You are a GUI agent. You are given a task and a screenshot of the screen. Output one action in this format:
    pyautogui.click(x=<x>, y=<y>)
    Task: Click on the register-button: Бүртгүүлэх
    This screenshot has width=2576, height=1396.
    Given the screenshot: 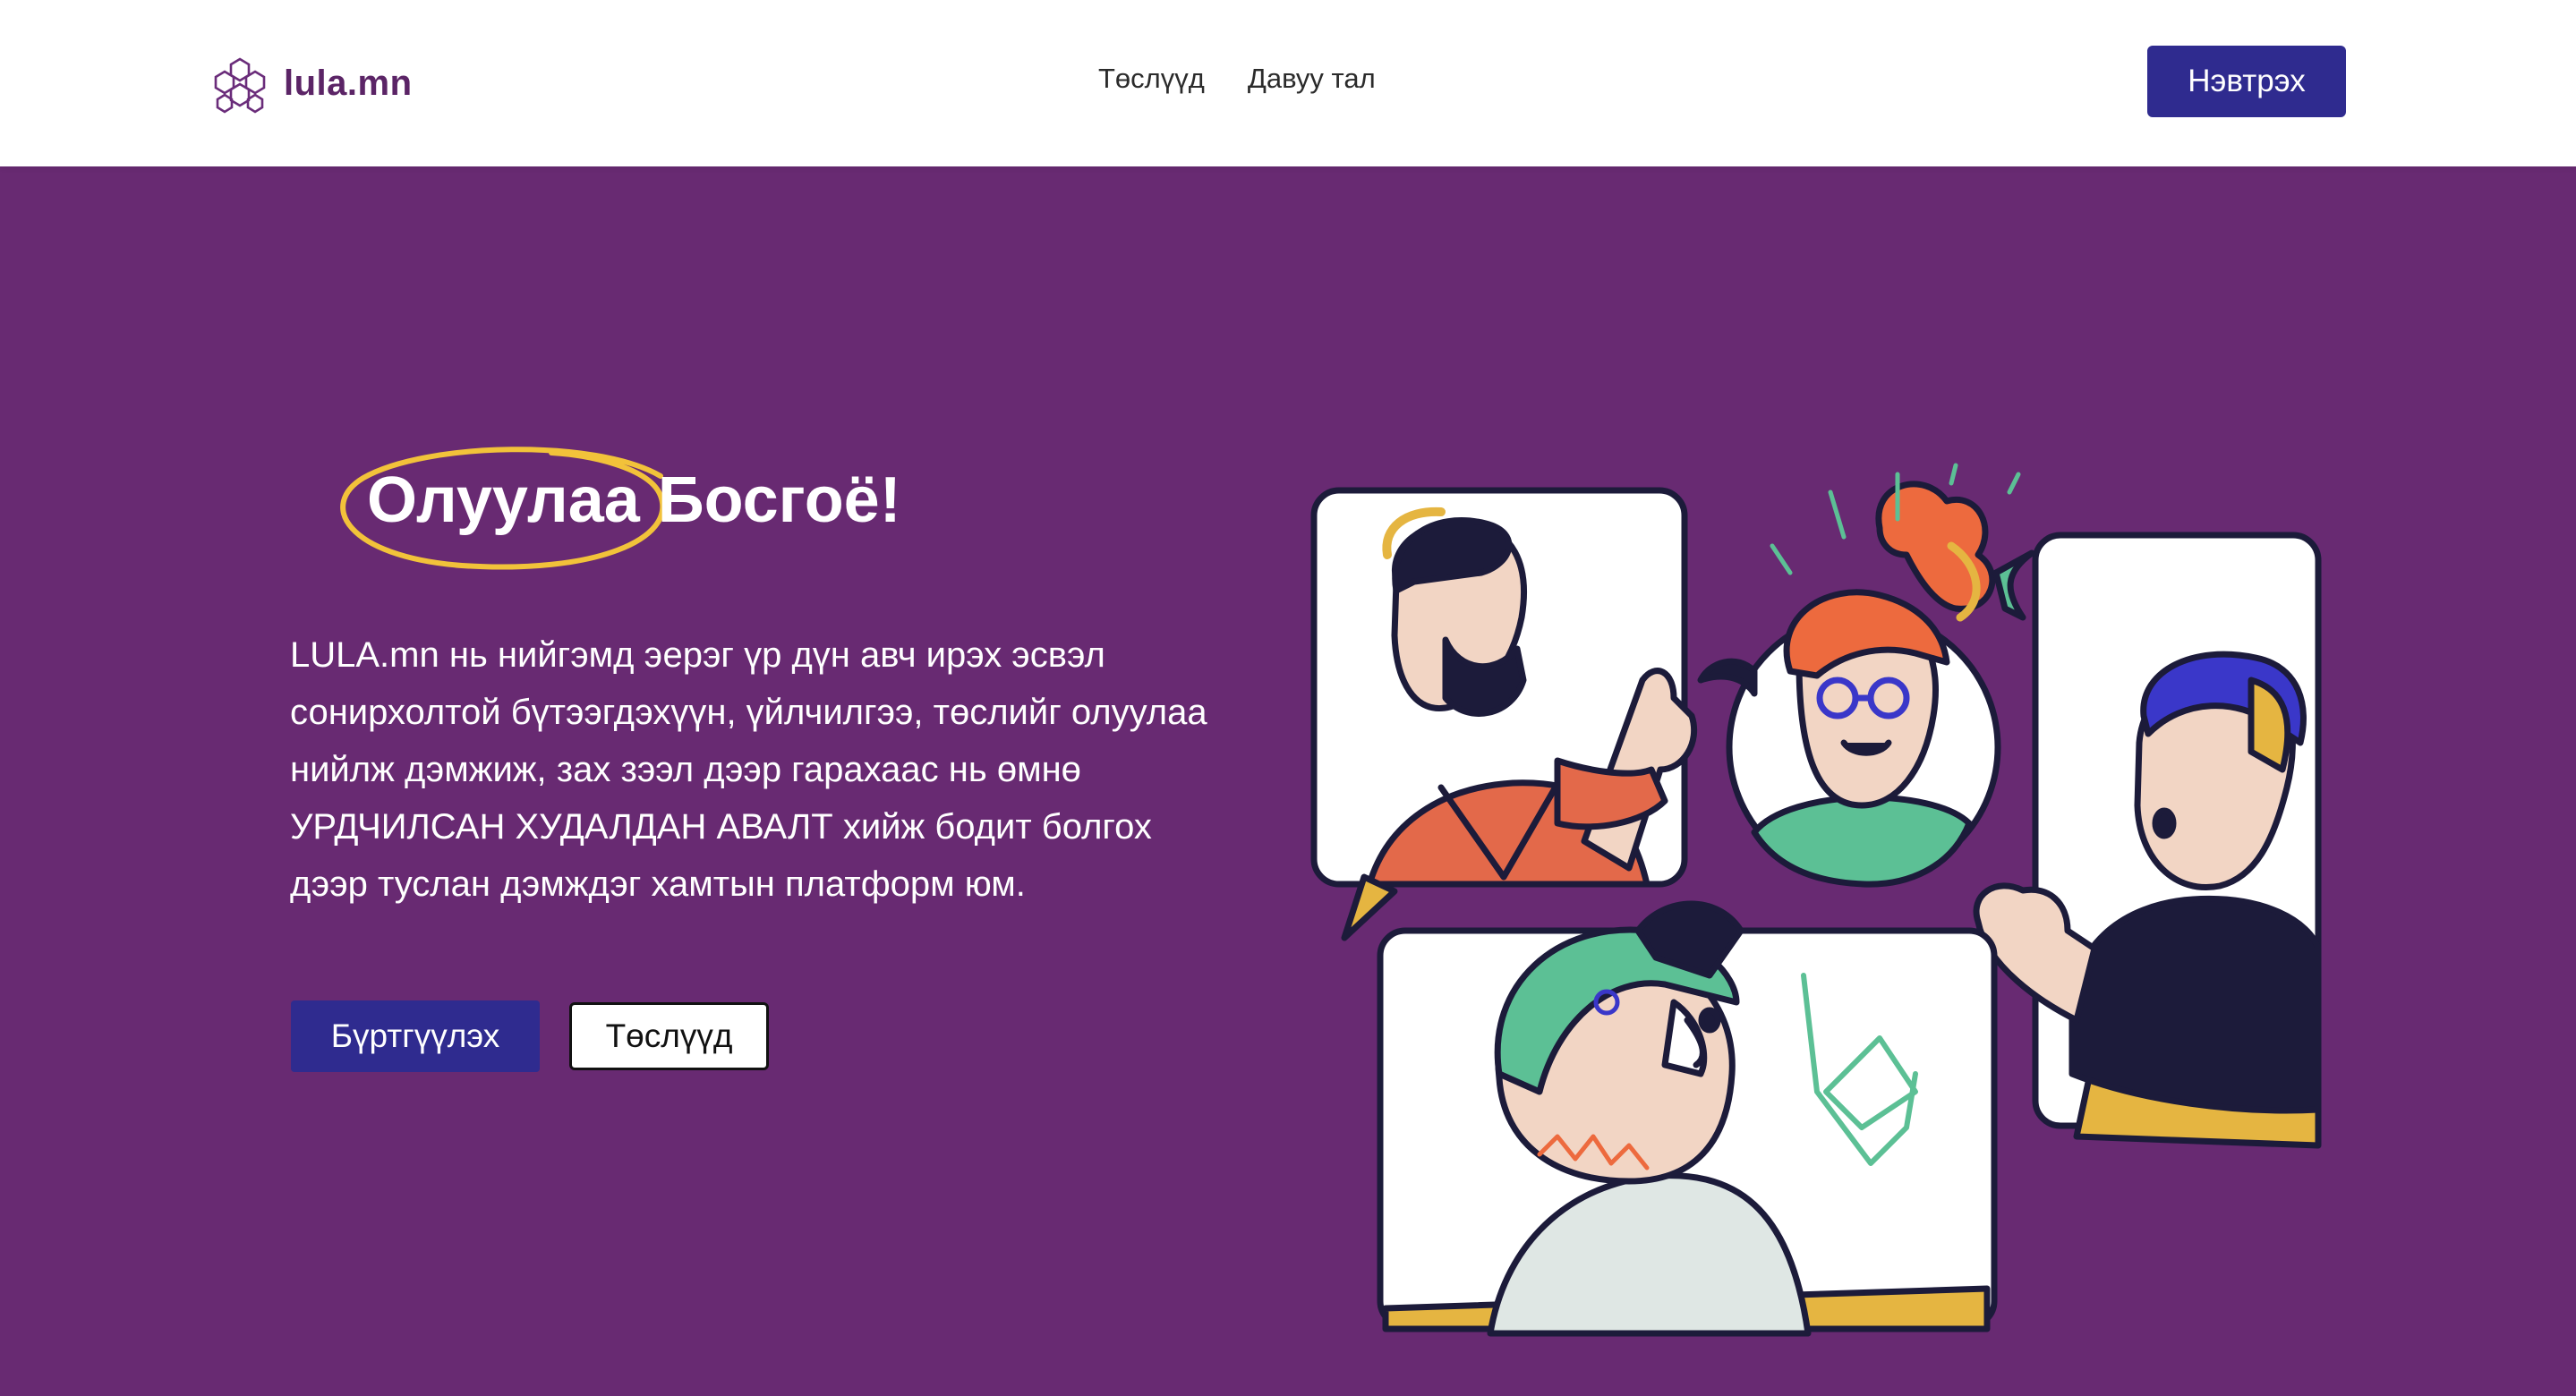 What is the action you would take?
    pyautogui.click(x=415, y=1036)
    